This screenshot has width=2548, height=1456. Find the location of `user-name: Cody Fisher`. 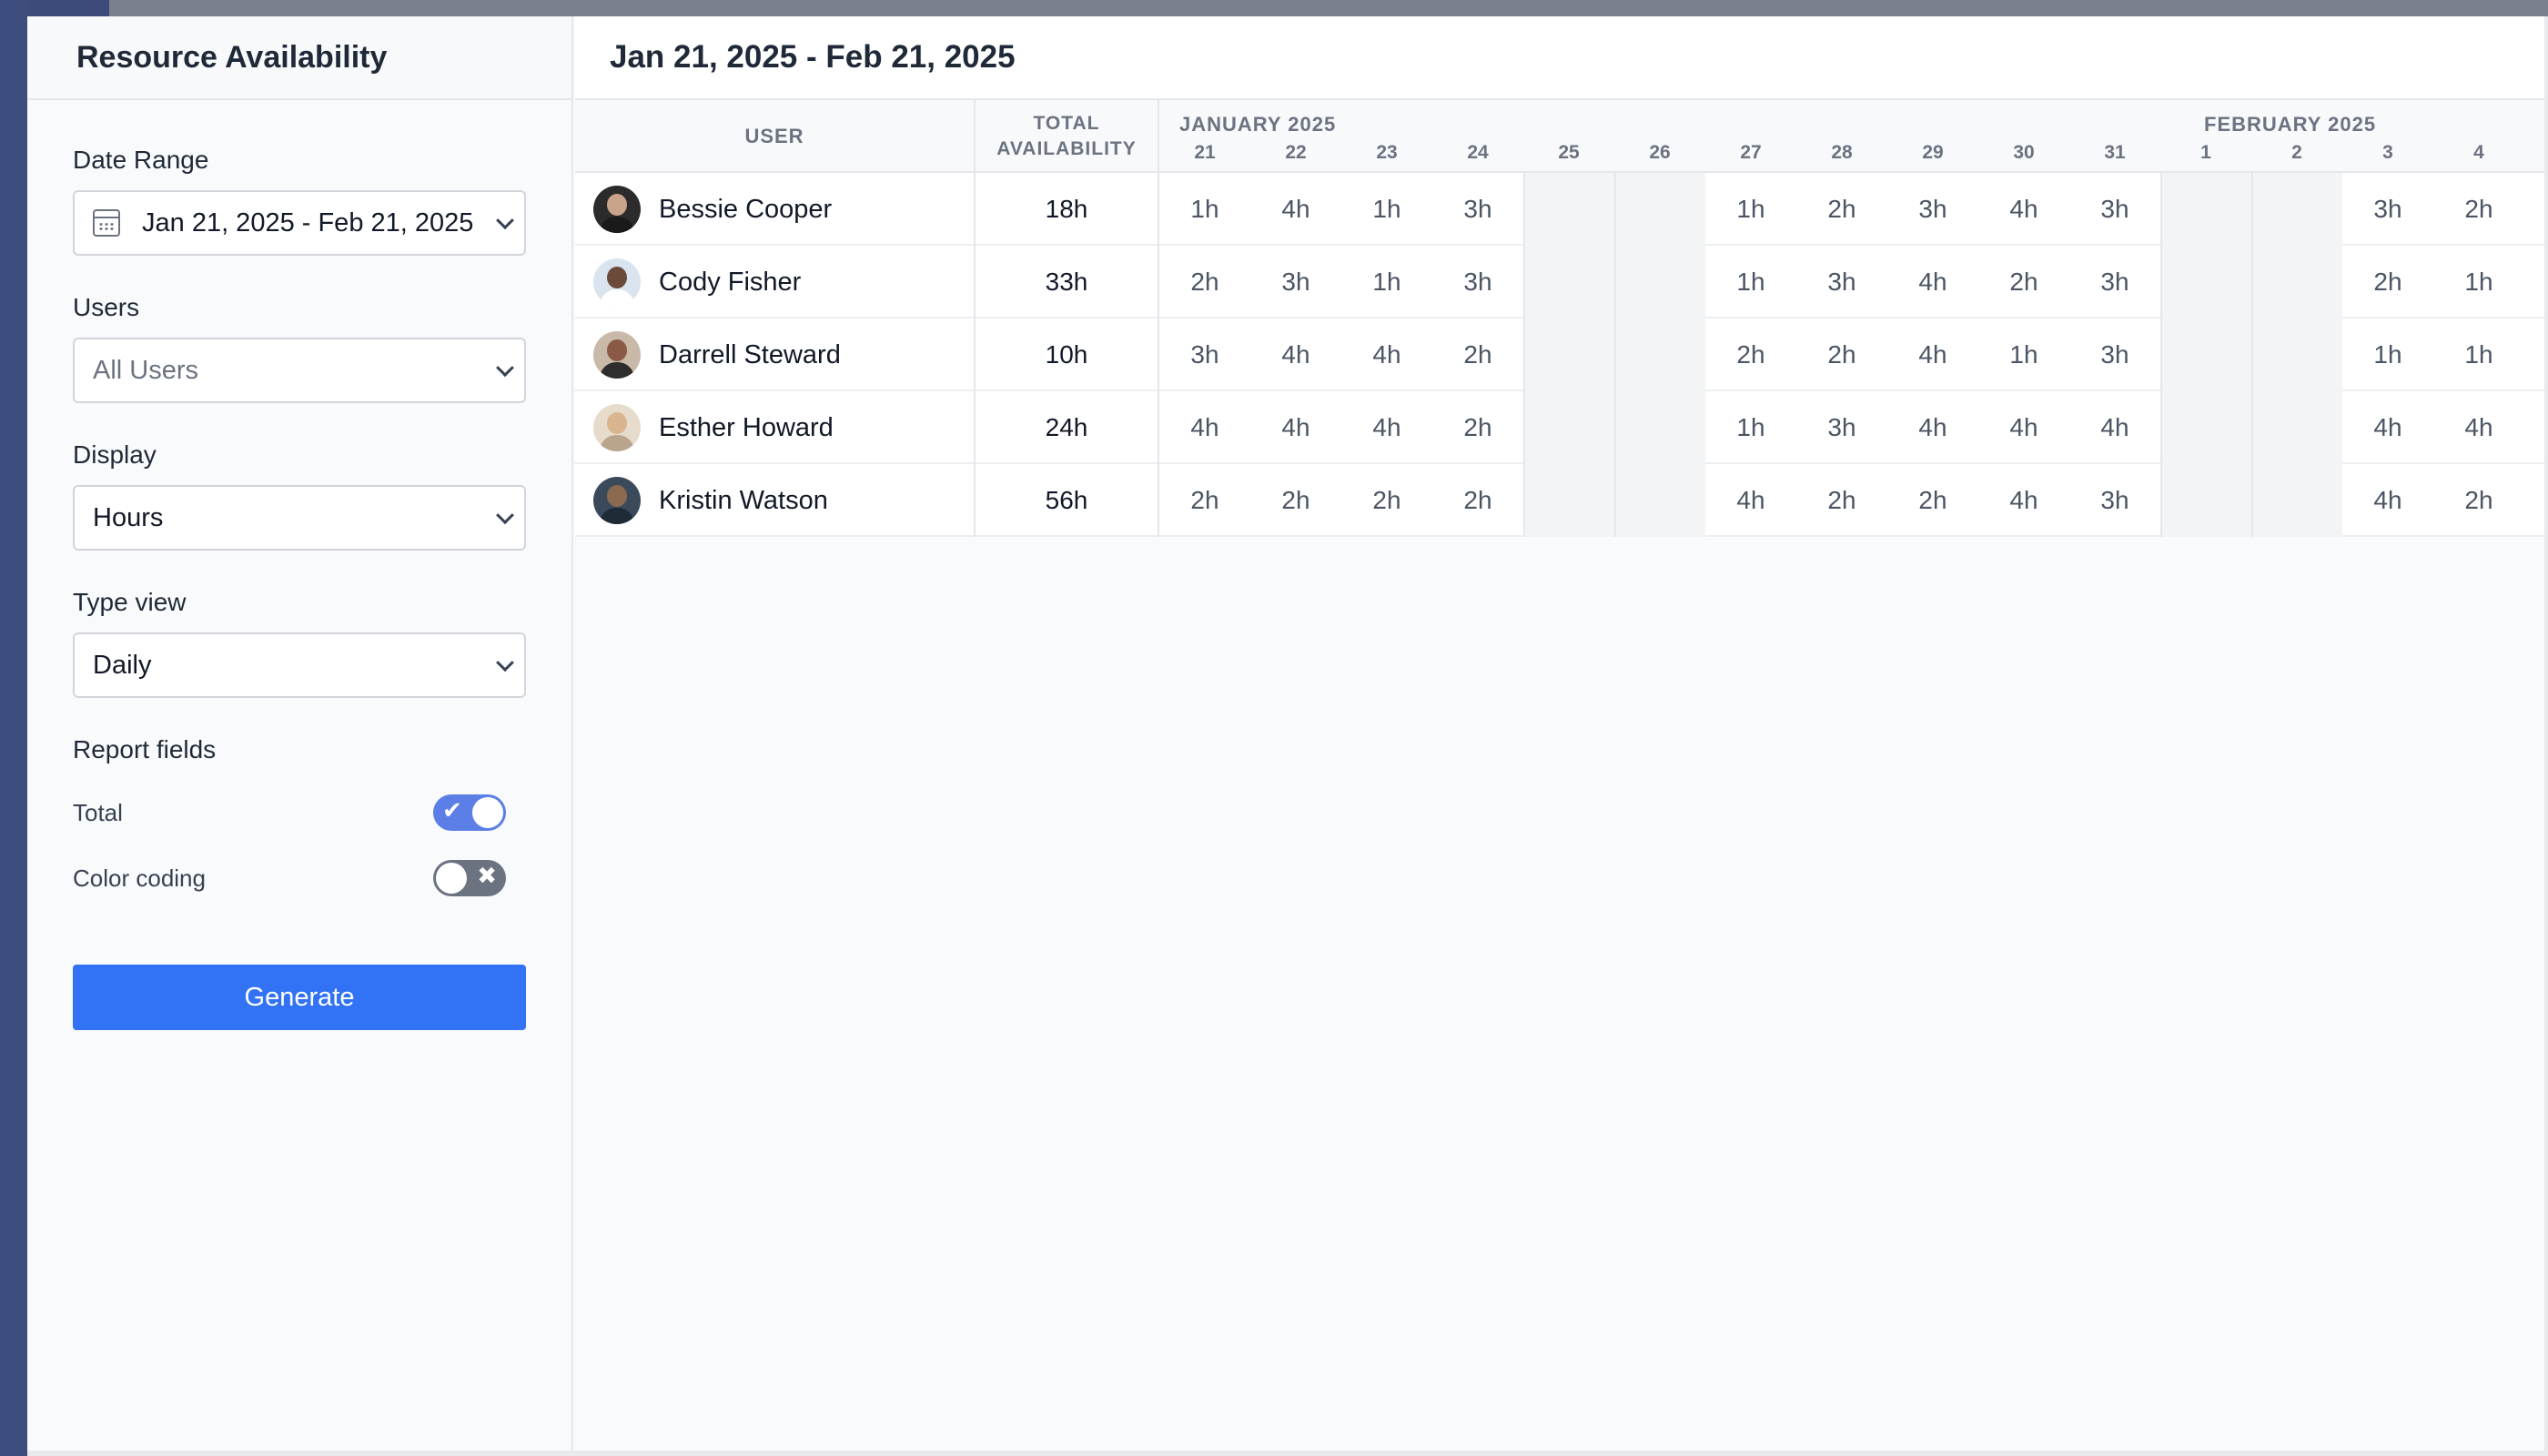

user-name: Cody Fisher is located at coordinates (731, 282).